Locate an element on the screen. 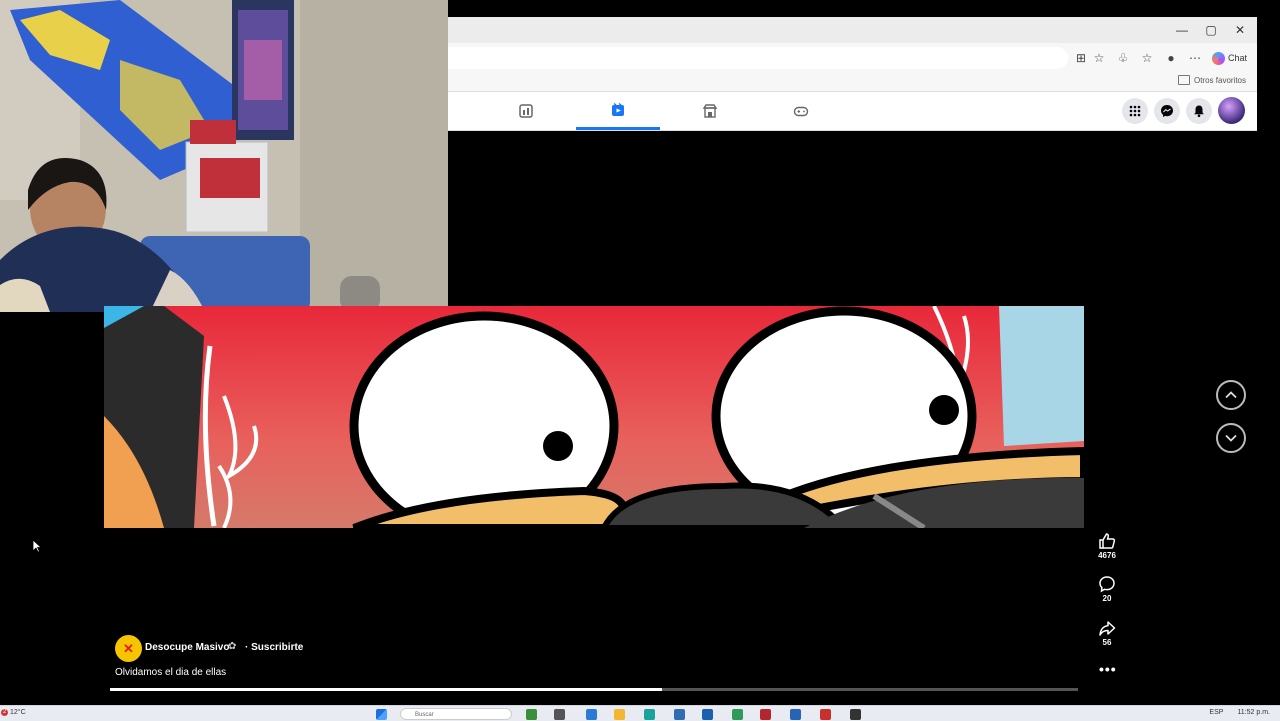  other-favorites-label: Otros favoritos is located at coordinates (1219, 80).